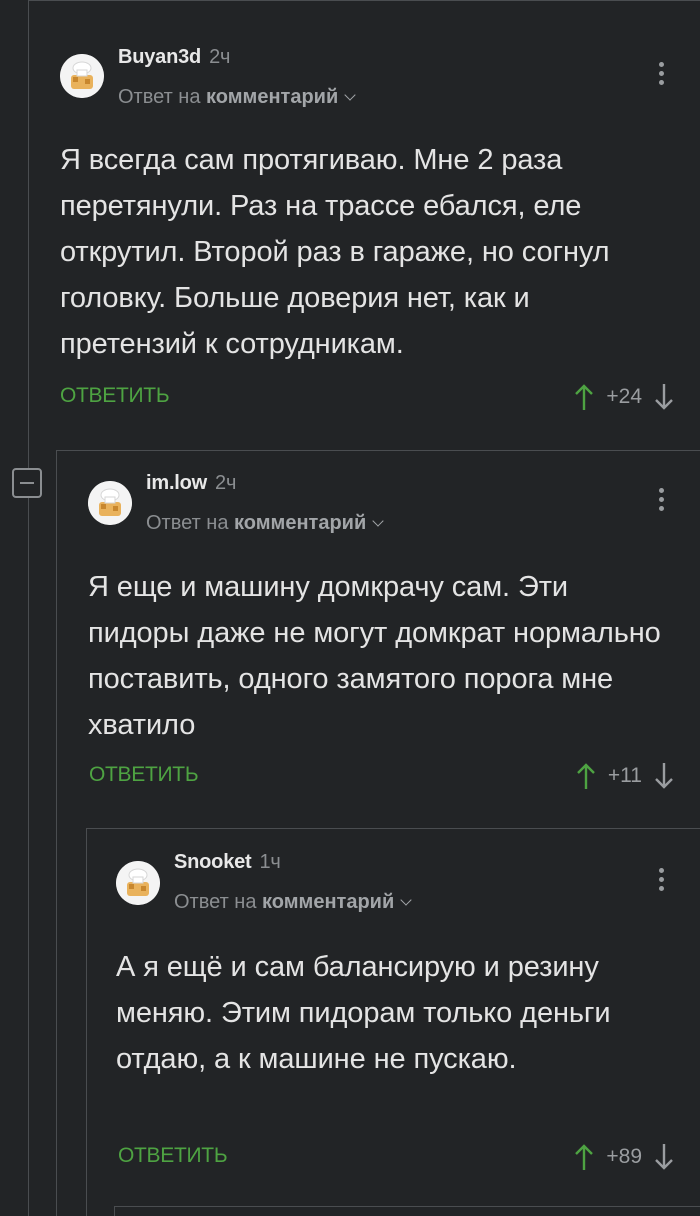 This screenshot has height=1216, width=700. Describe the element at coordinates (159, 57) in the screenshot. I see `author-label: Buyan3d` at that location.